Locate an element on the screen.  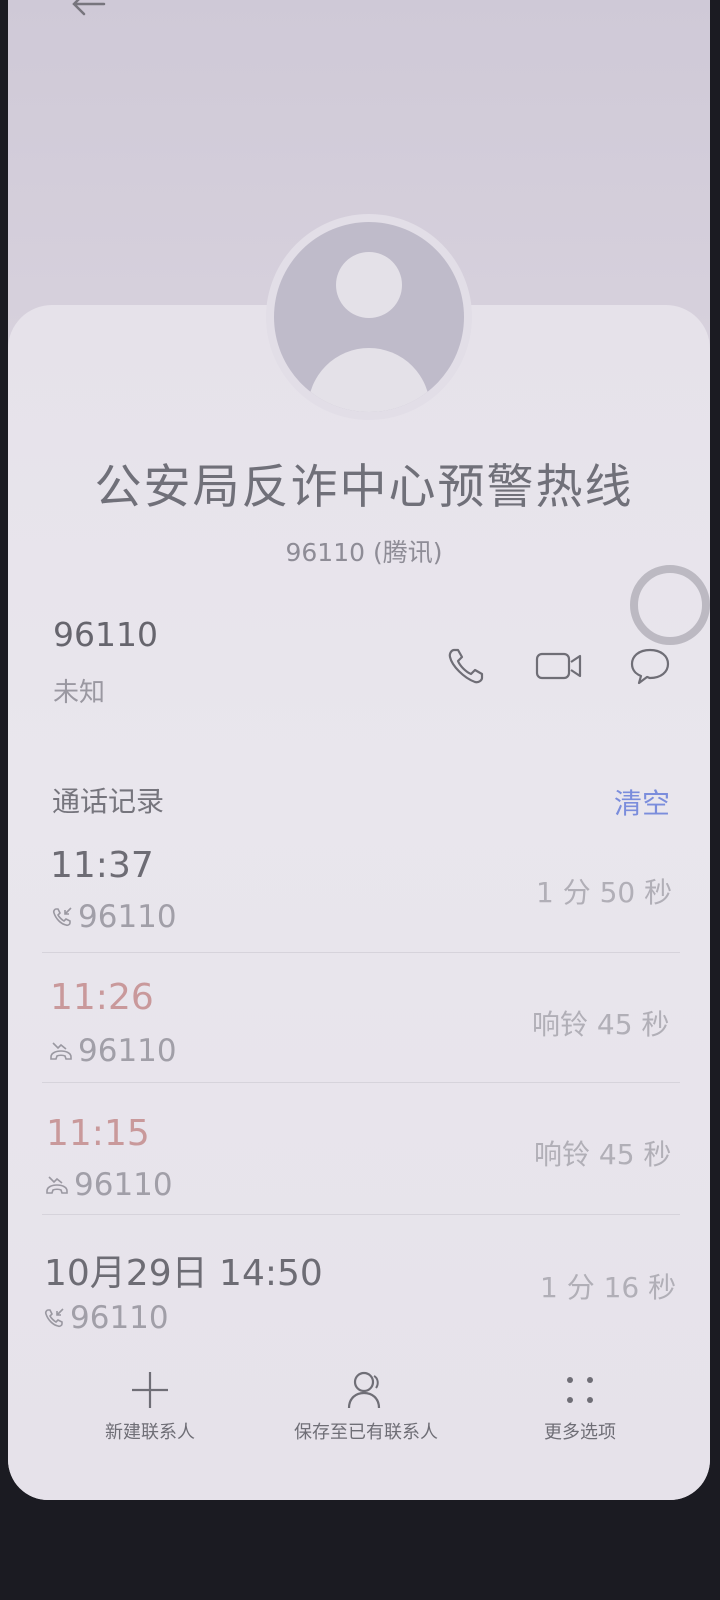
contact-subtitle: 96110 (腾讯) is located at coordinates (364, 552).